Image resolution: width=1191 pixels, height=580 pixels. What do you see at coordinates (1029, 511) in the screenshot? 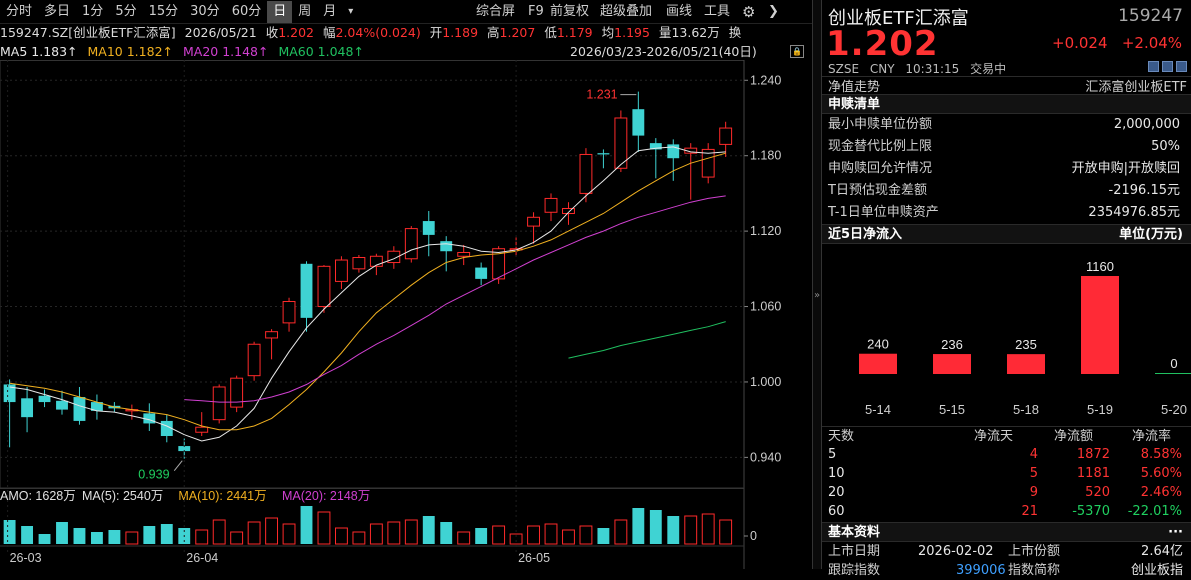
I see `cell-inflow-days: 21` at bounding box center [1029, 511].